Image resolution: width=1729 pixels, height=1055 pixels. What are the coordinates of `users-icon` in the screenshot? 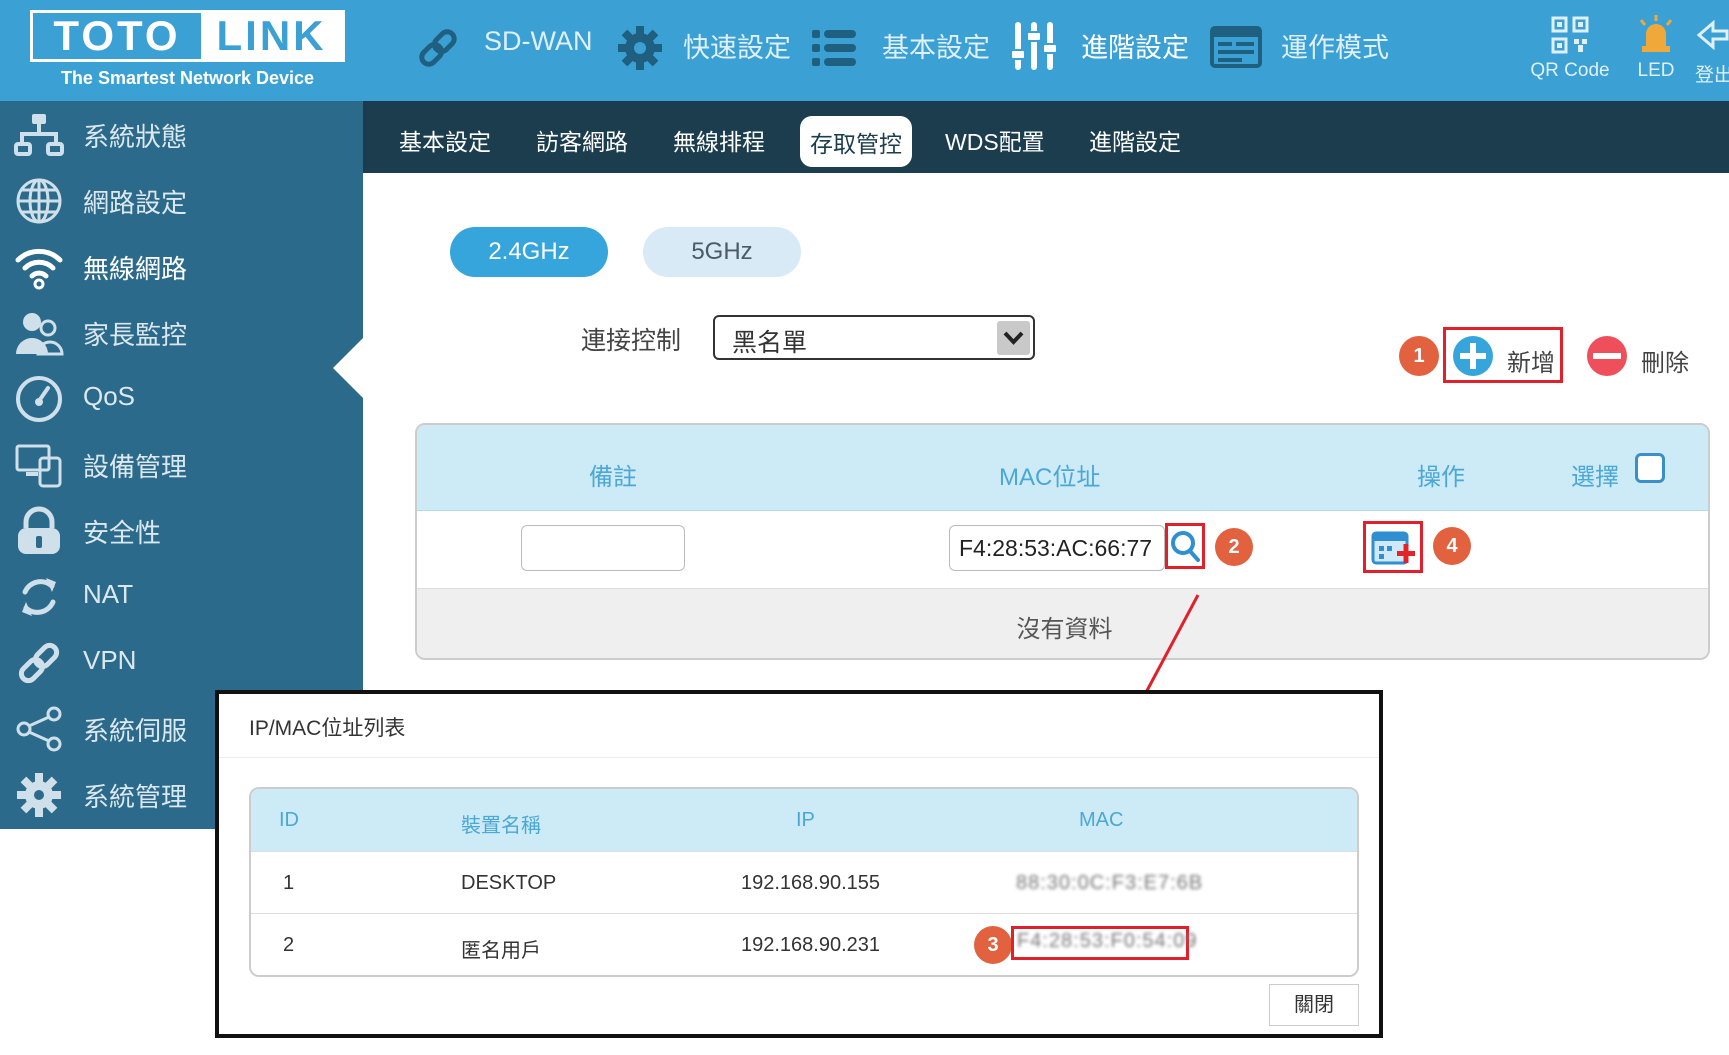 It's located at (40, 334).